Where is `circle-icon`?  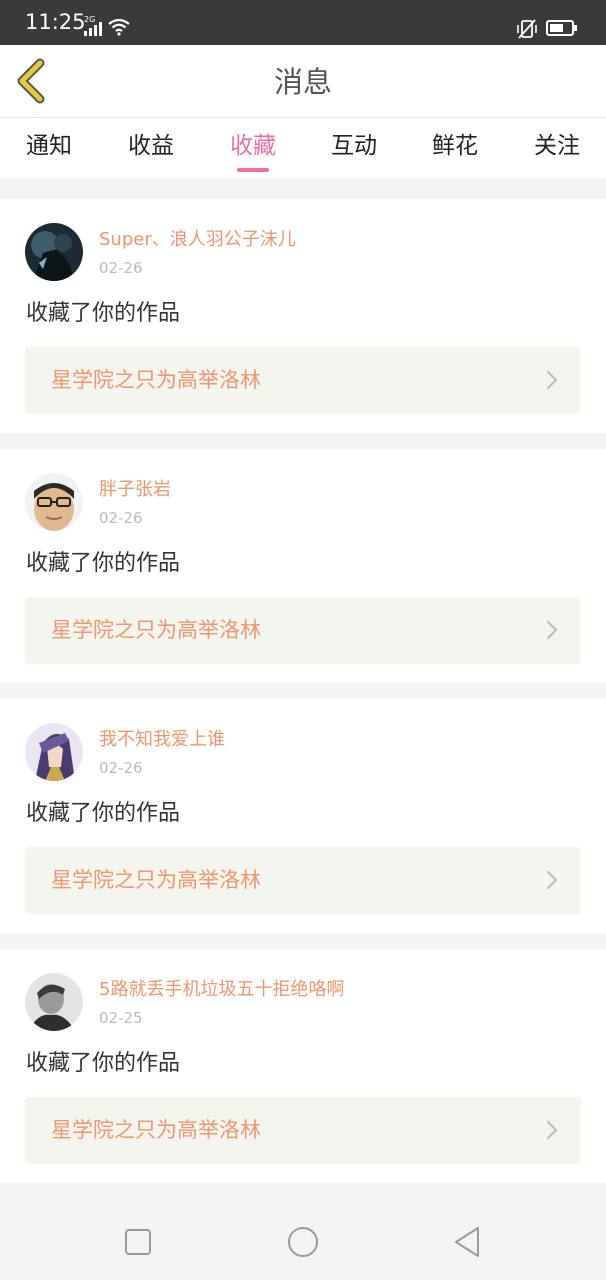 circle-icon is located at coordinates (303, 1242).